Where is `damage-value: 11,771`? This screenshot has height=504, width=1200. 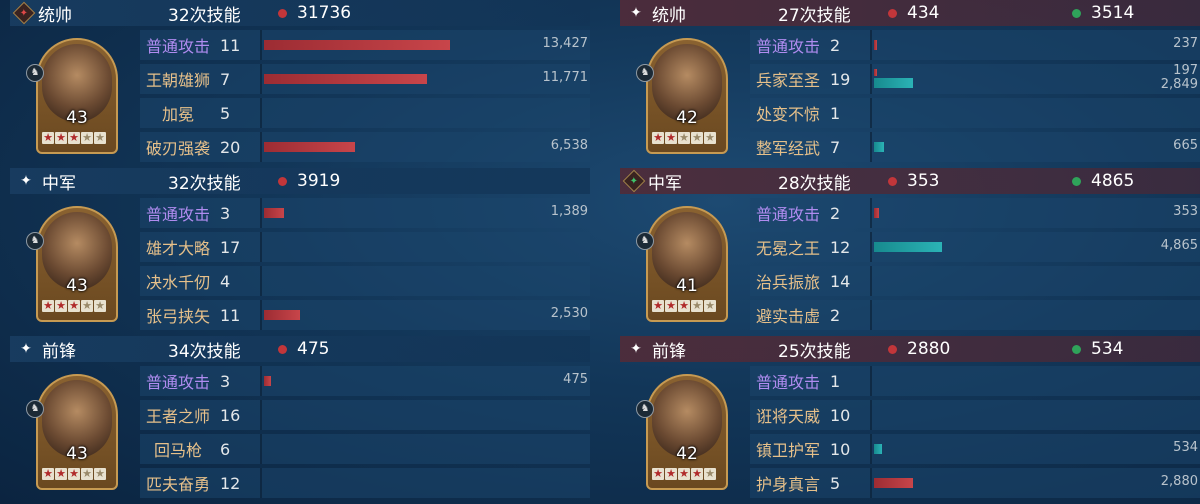 damage-value: 11,771 is located at coordinates (565, 77).